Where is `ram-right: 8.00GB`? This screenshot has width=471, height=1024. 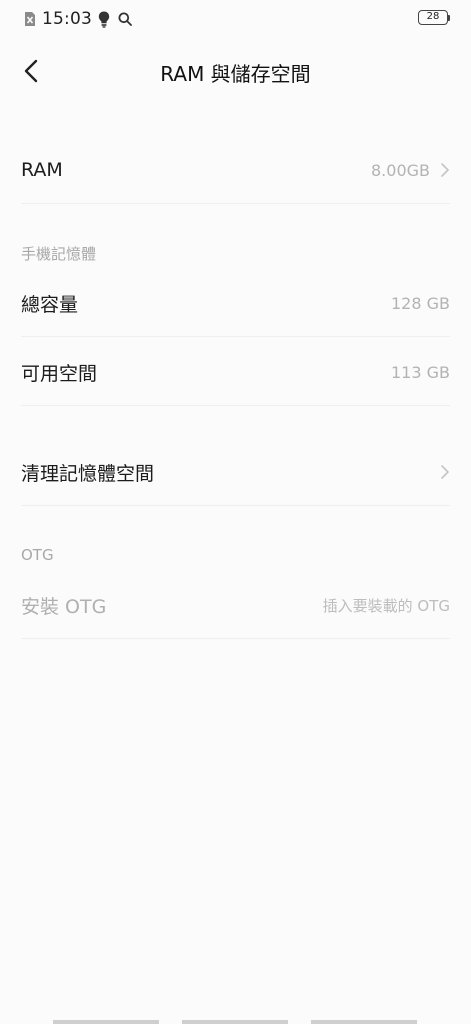 ram-right: 8.00GB is located at coordinates (410, 170).